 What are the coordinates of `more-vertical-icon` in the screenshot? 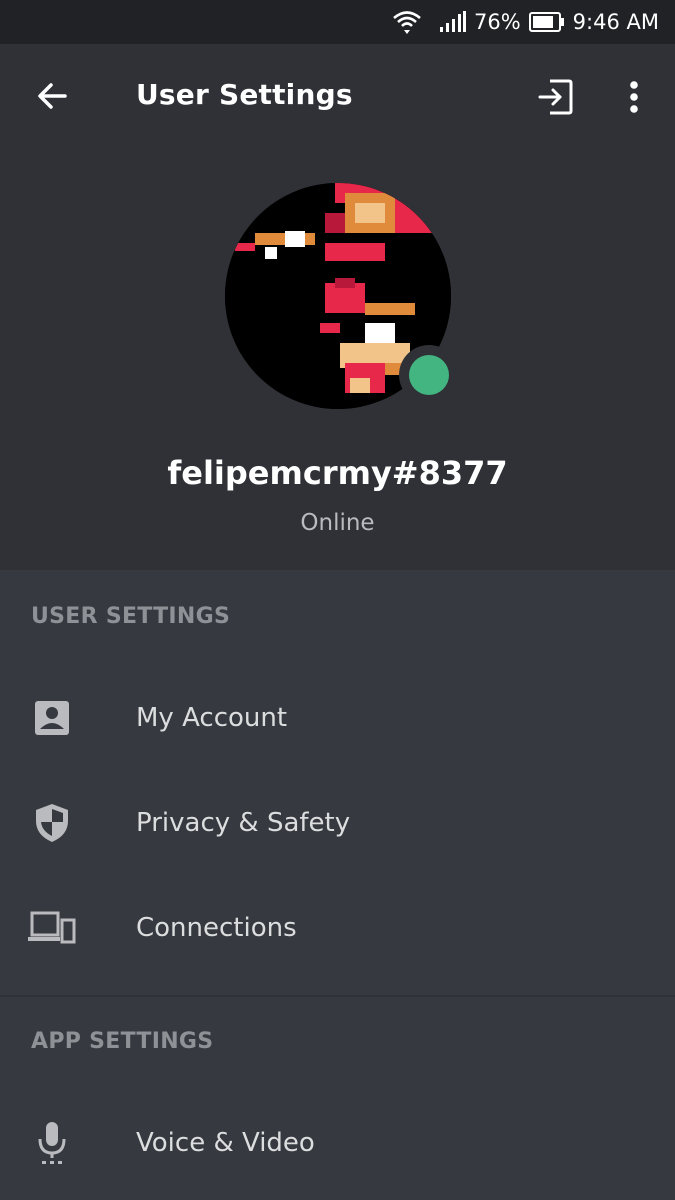 It's located at (634, 99).